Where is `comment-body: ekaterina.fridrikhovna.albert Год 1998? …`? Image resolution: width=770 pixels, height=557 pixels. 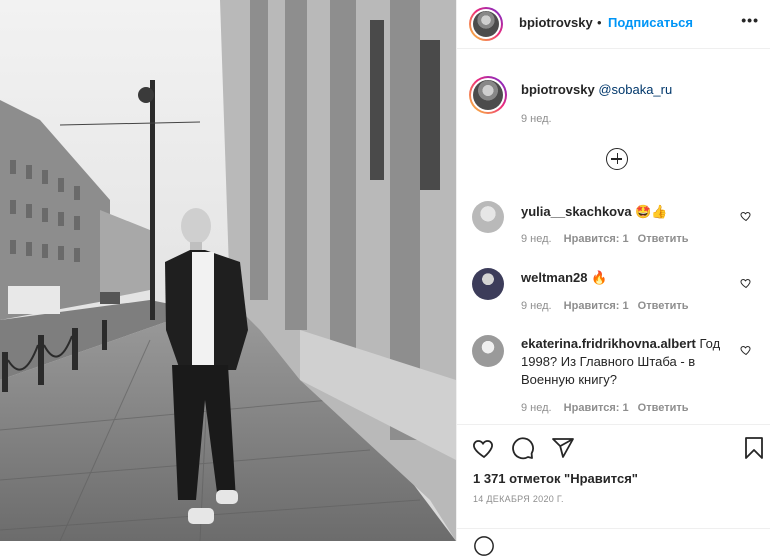
comment-body: ekaterina.fridrikhovna.albert Год 1998? … is located at coordinates (626, 362).